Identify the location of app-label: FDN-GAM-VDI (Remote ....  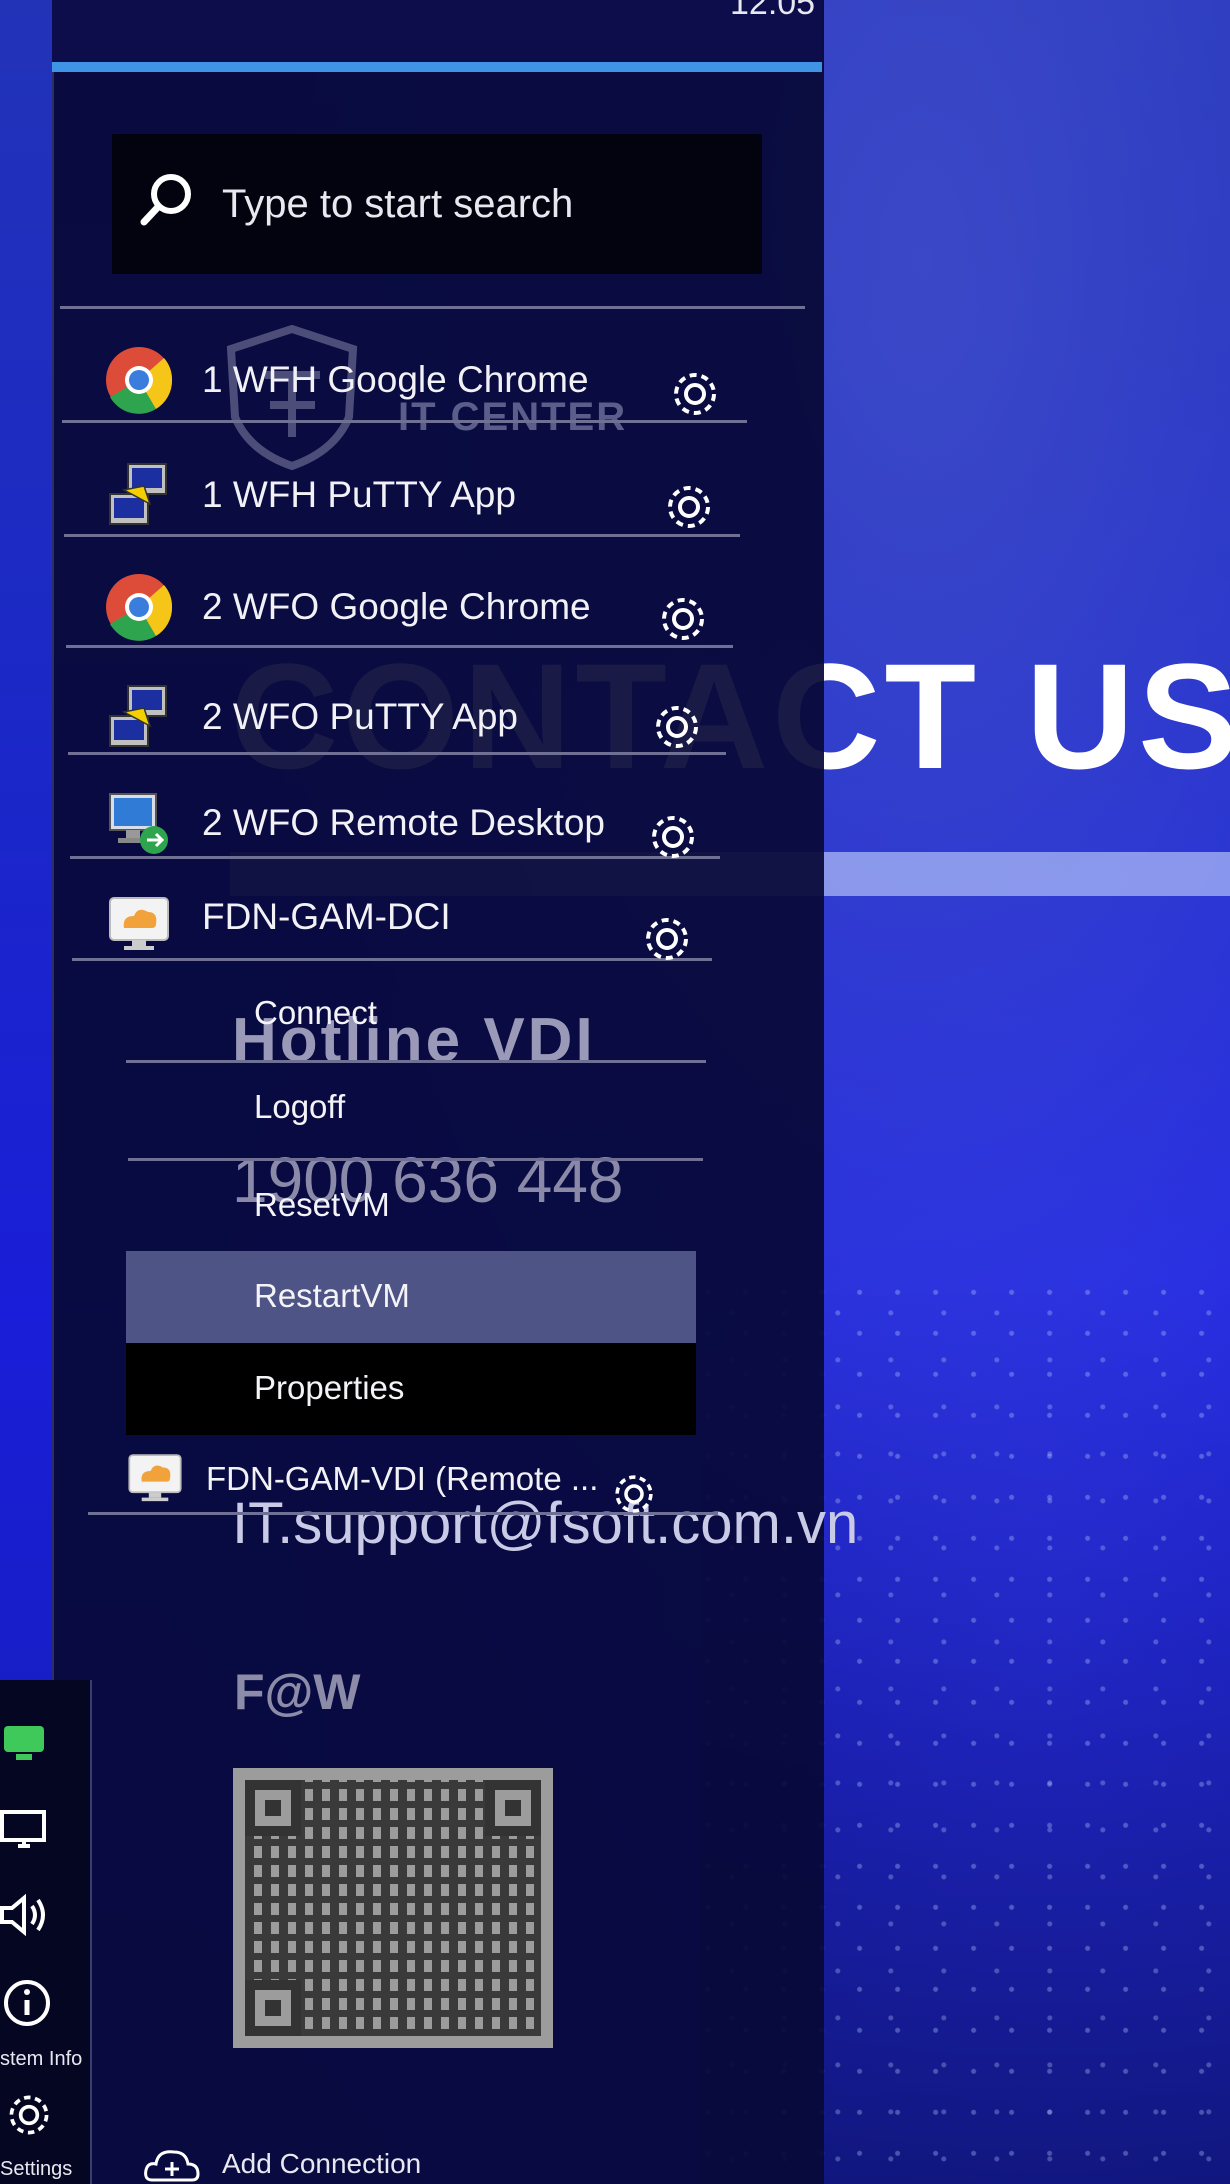
(402, 1478).